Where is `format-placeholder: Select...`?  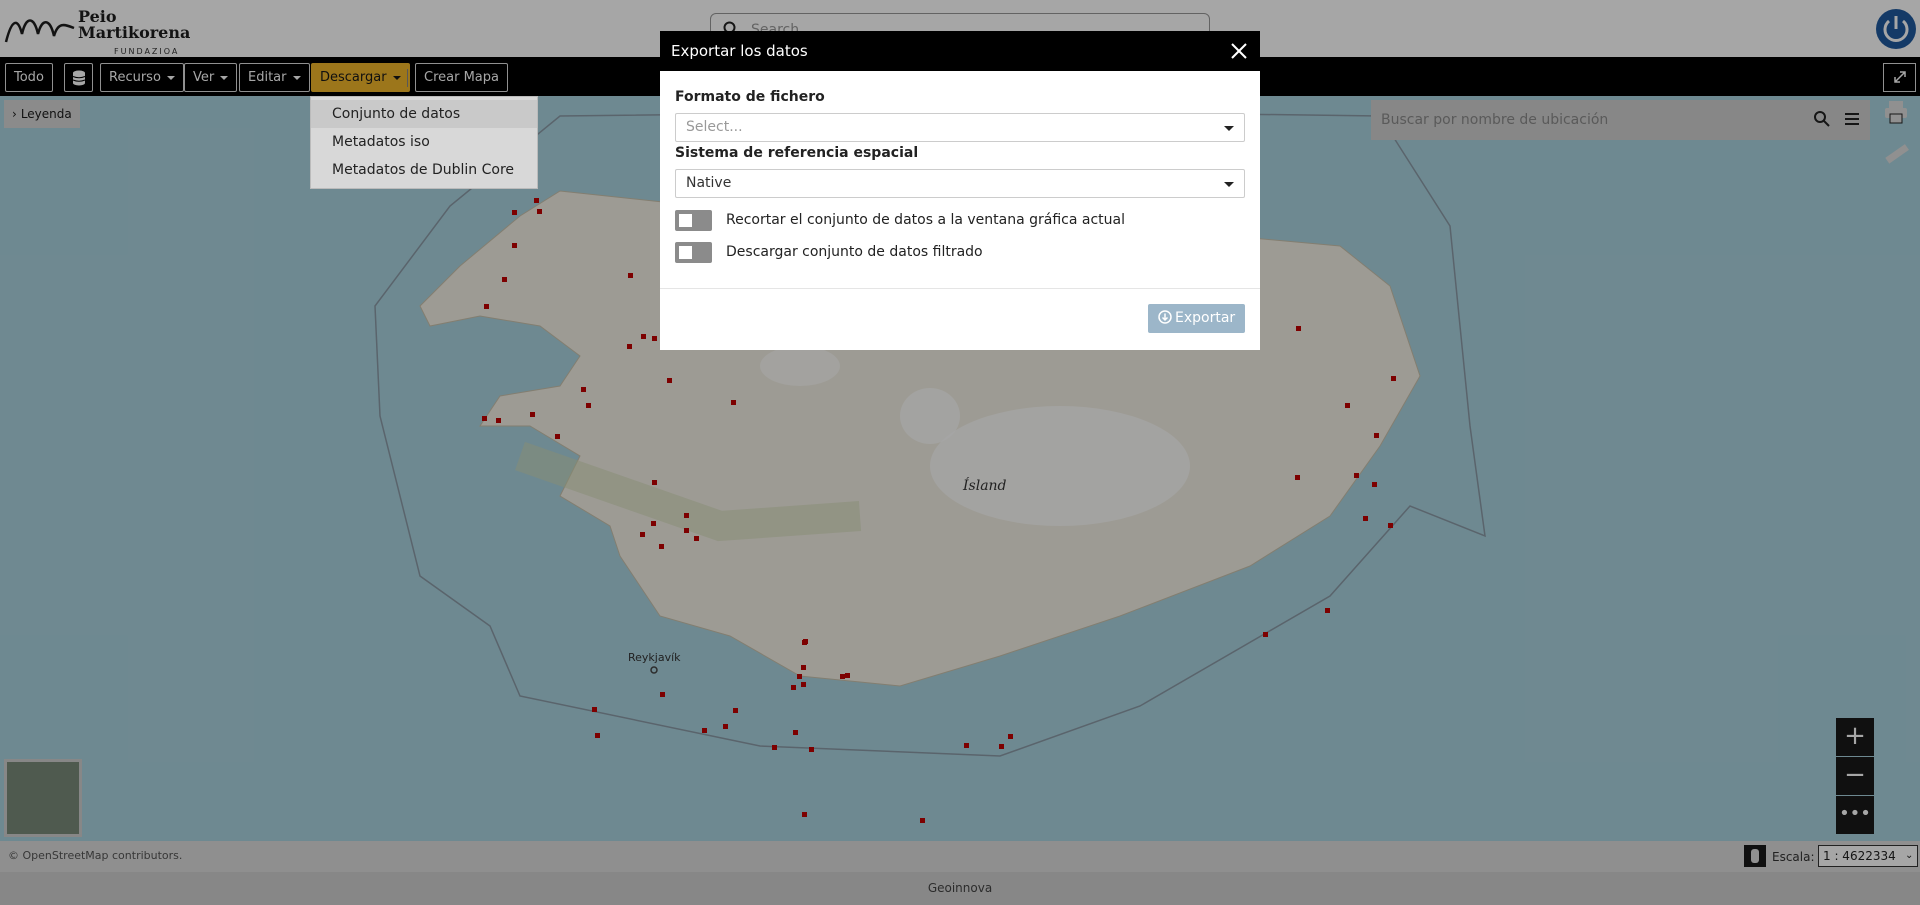
format-placeholder: Select... is located at coordinates (714, 127).